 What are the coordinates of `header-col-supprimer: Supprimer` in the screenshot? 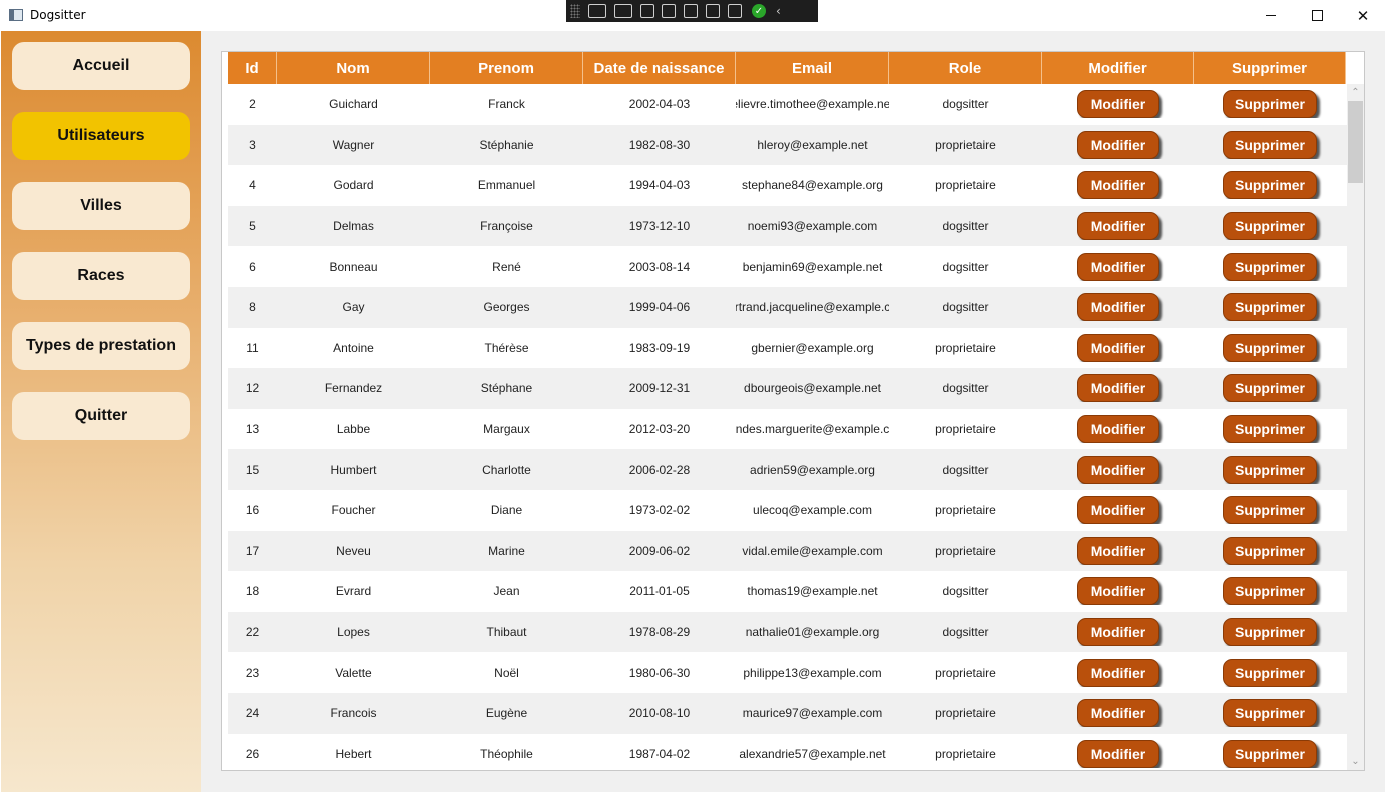 It's located at (1270, 68).